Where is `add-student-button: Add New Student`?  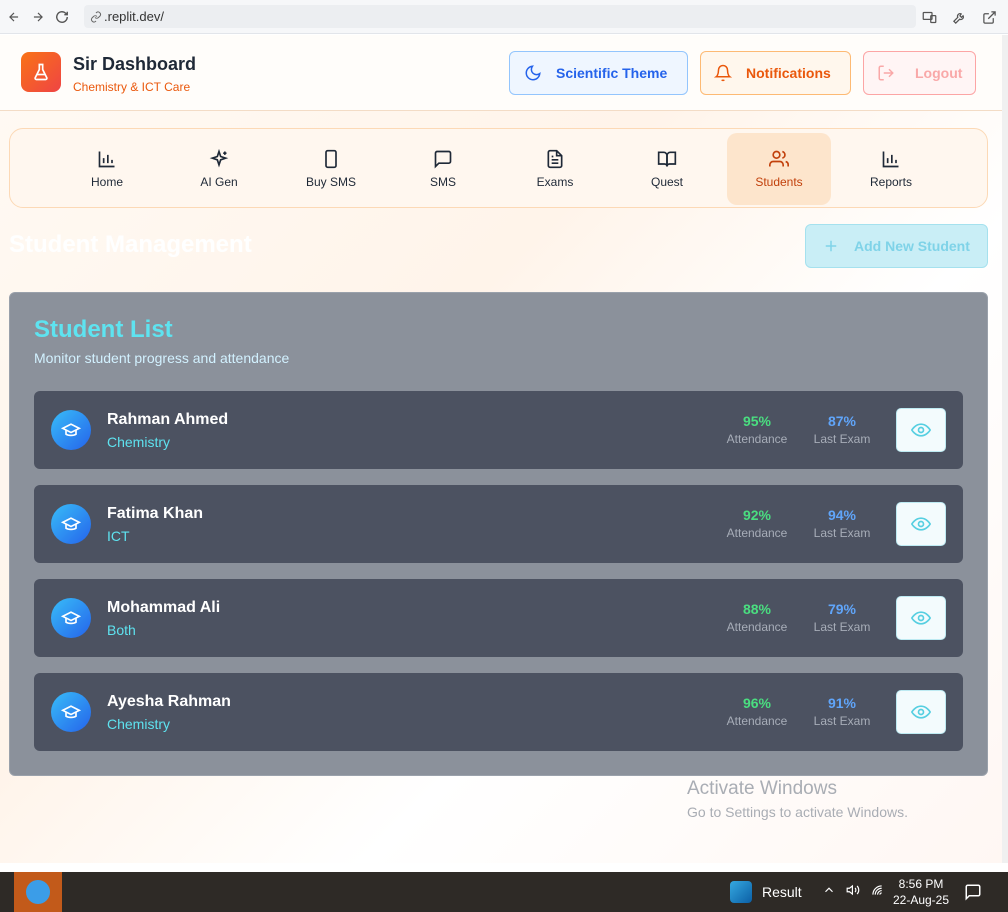
add-student-button: Add New Student is located at coordinates (896, 246).